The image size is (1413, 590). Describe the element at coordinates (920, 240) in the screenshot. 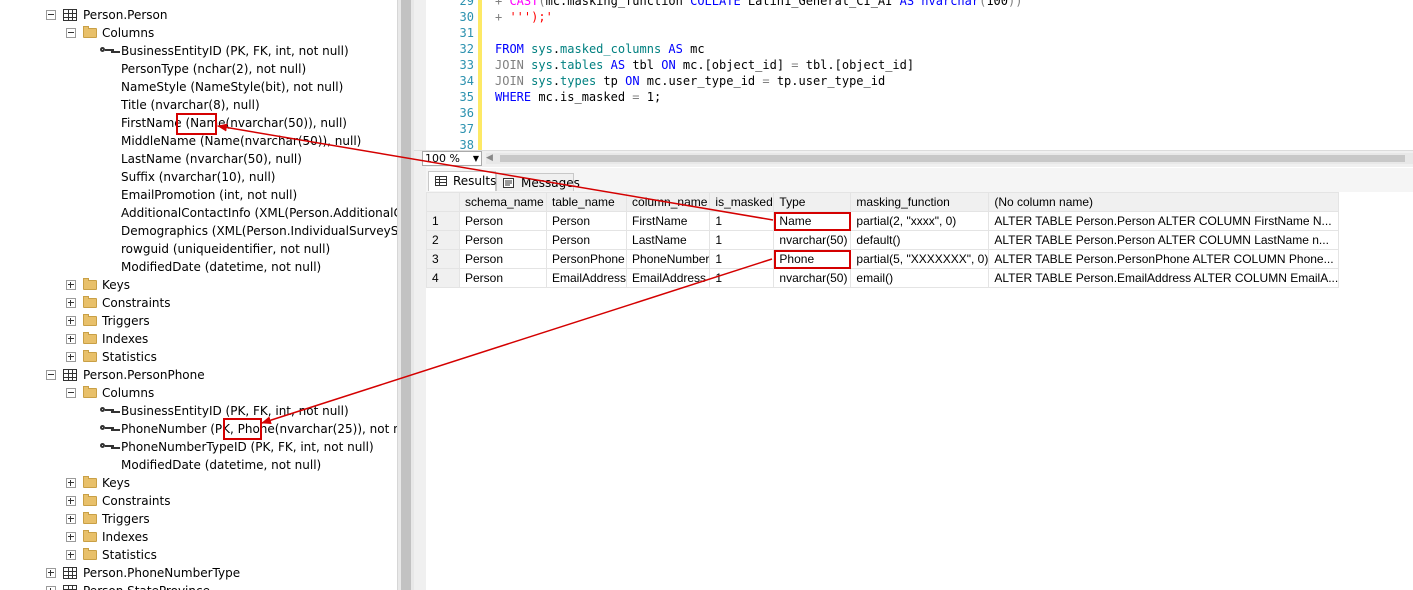

I see `grid-cell: default()` at that location.